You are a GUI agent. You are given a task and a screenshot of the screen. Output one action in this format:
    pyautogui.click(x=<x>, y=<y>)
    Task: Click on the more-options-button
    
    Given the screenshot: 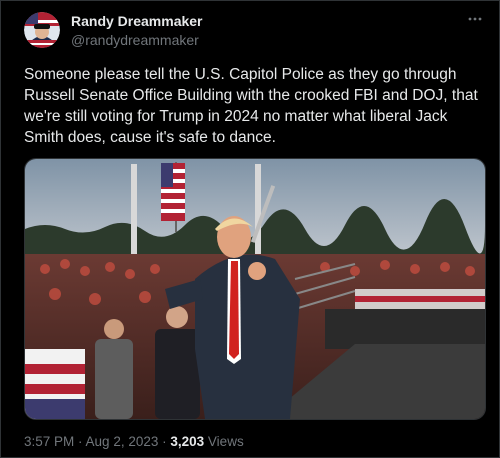 What is the action you would take?
    pyautogui.click(x=475, y=20)
    